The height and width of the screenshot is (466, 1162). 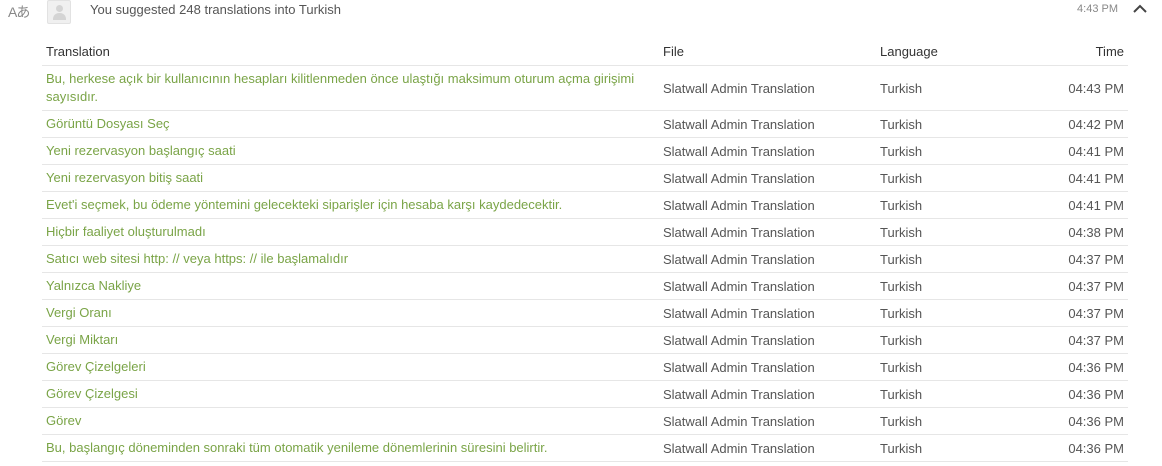 I want to click on time-cell: 04:38 PM, so click(x=1077, y=232).